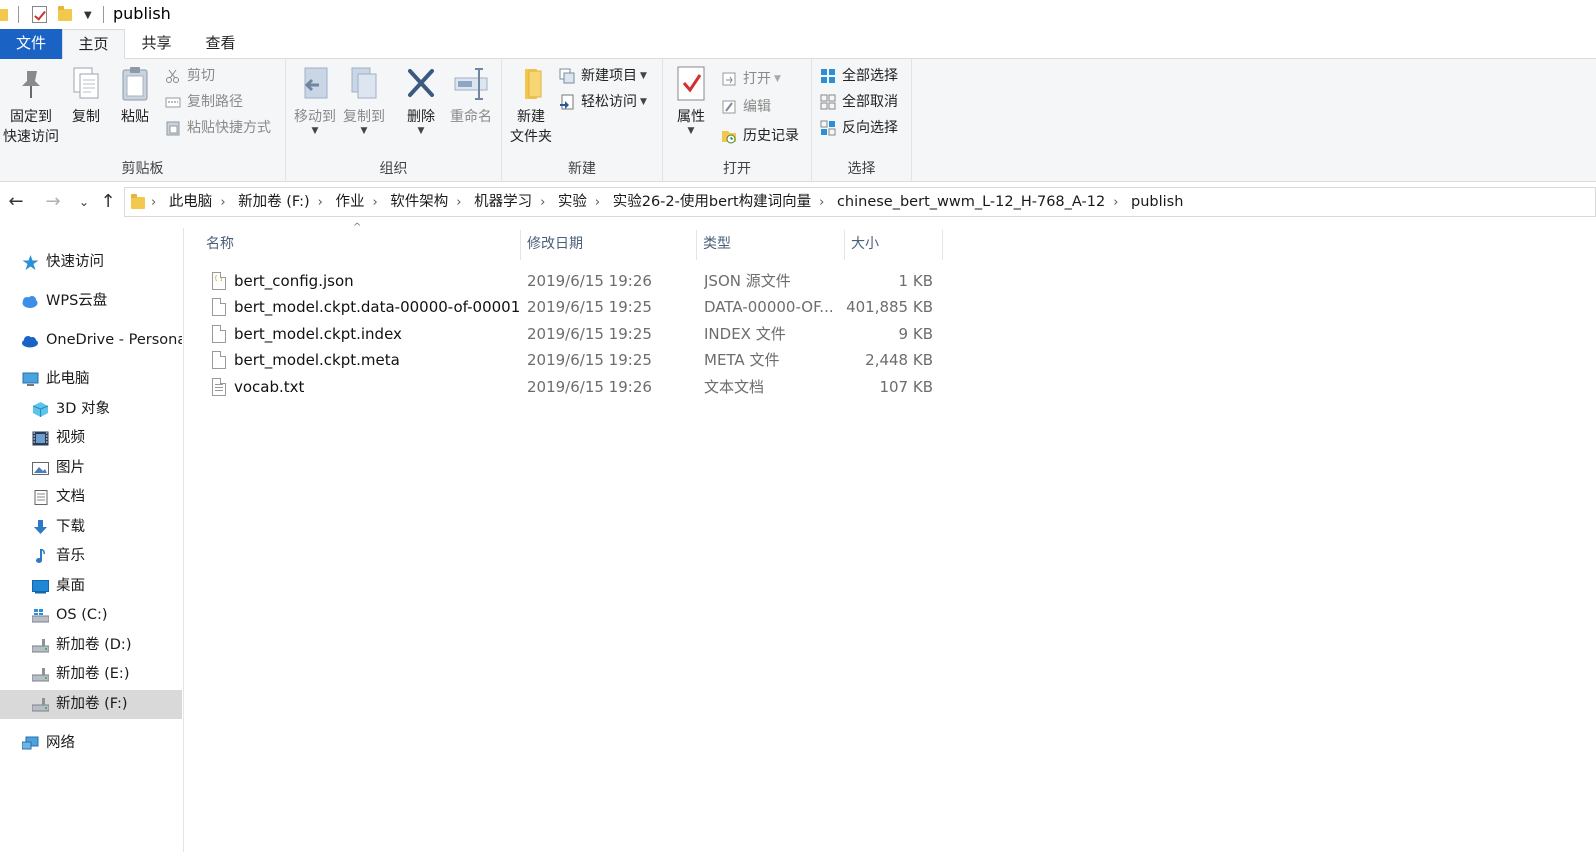 The width and height of the screenshot is (1596, 852). I want to click on customize-toolbar-chevron-icon: ▼, so click(88, 15).